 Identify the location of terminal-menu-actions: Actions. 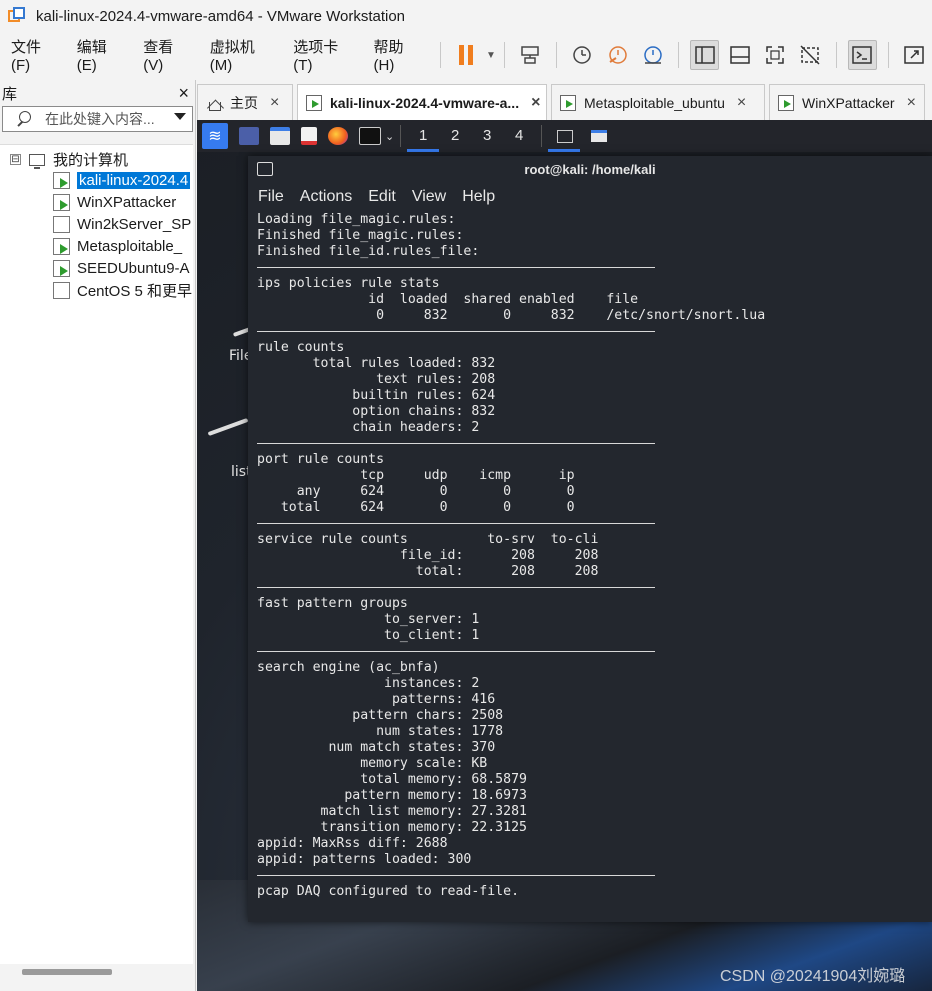
(326, 197).